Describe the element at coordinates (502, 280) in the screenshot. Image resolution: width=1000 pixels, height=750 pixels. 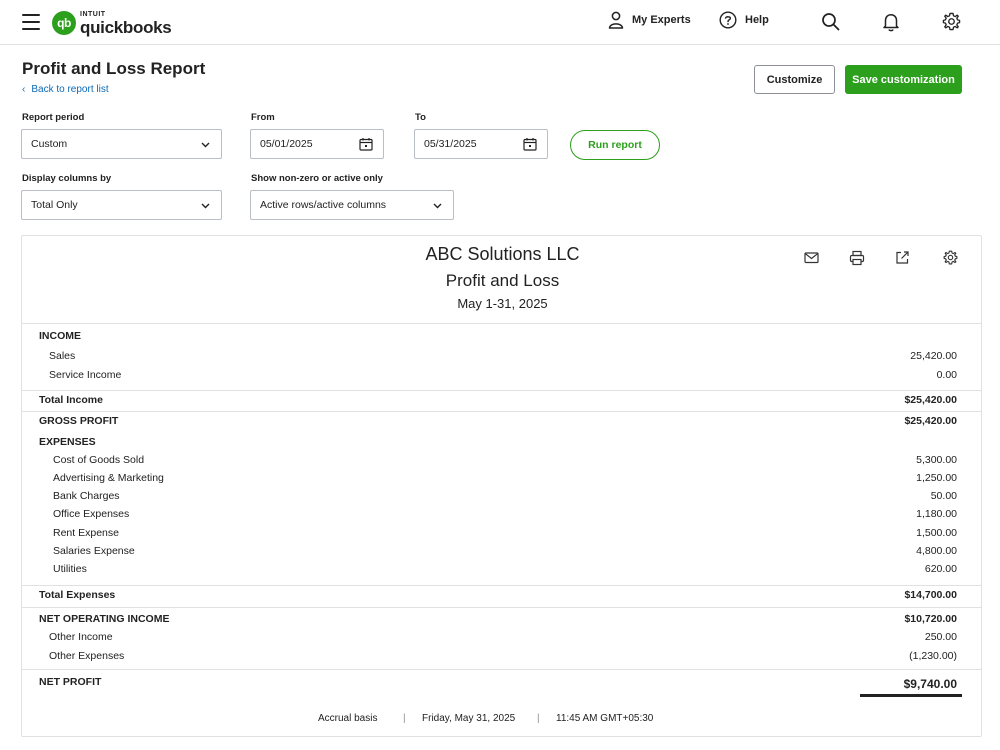
I see `report-title: Profit and Loss` at that location.